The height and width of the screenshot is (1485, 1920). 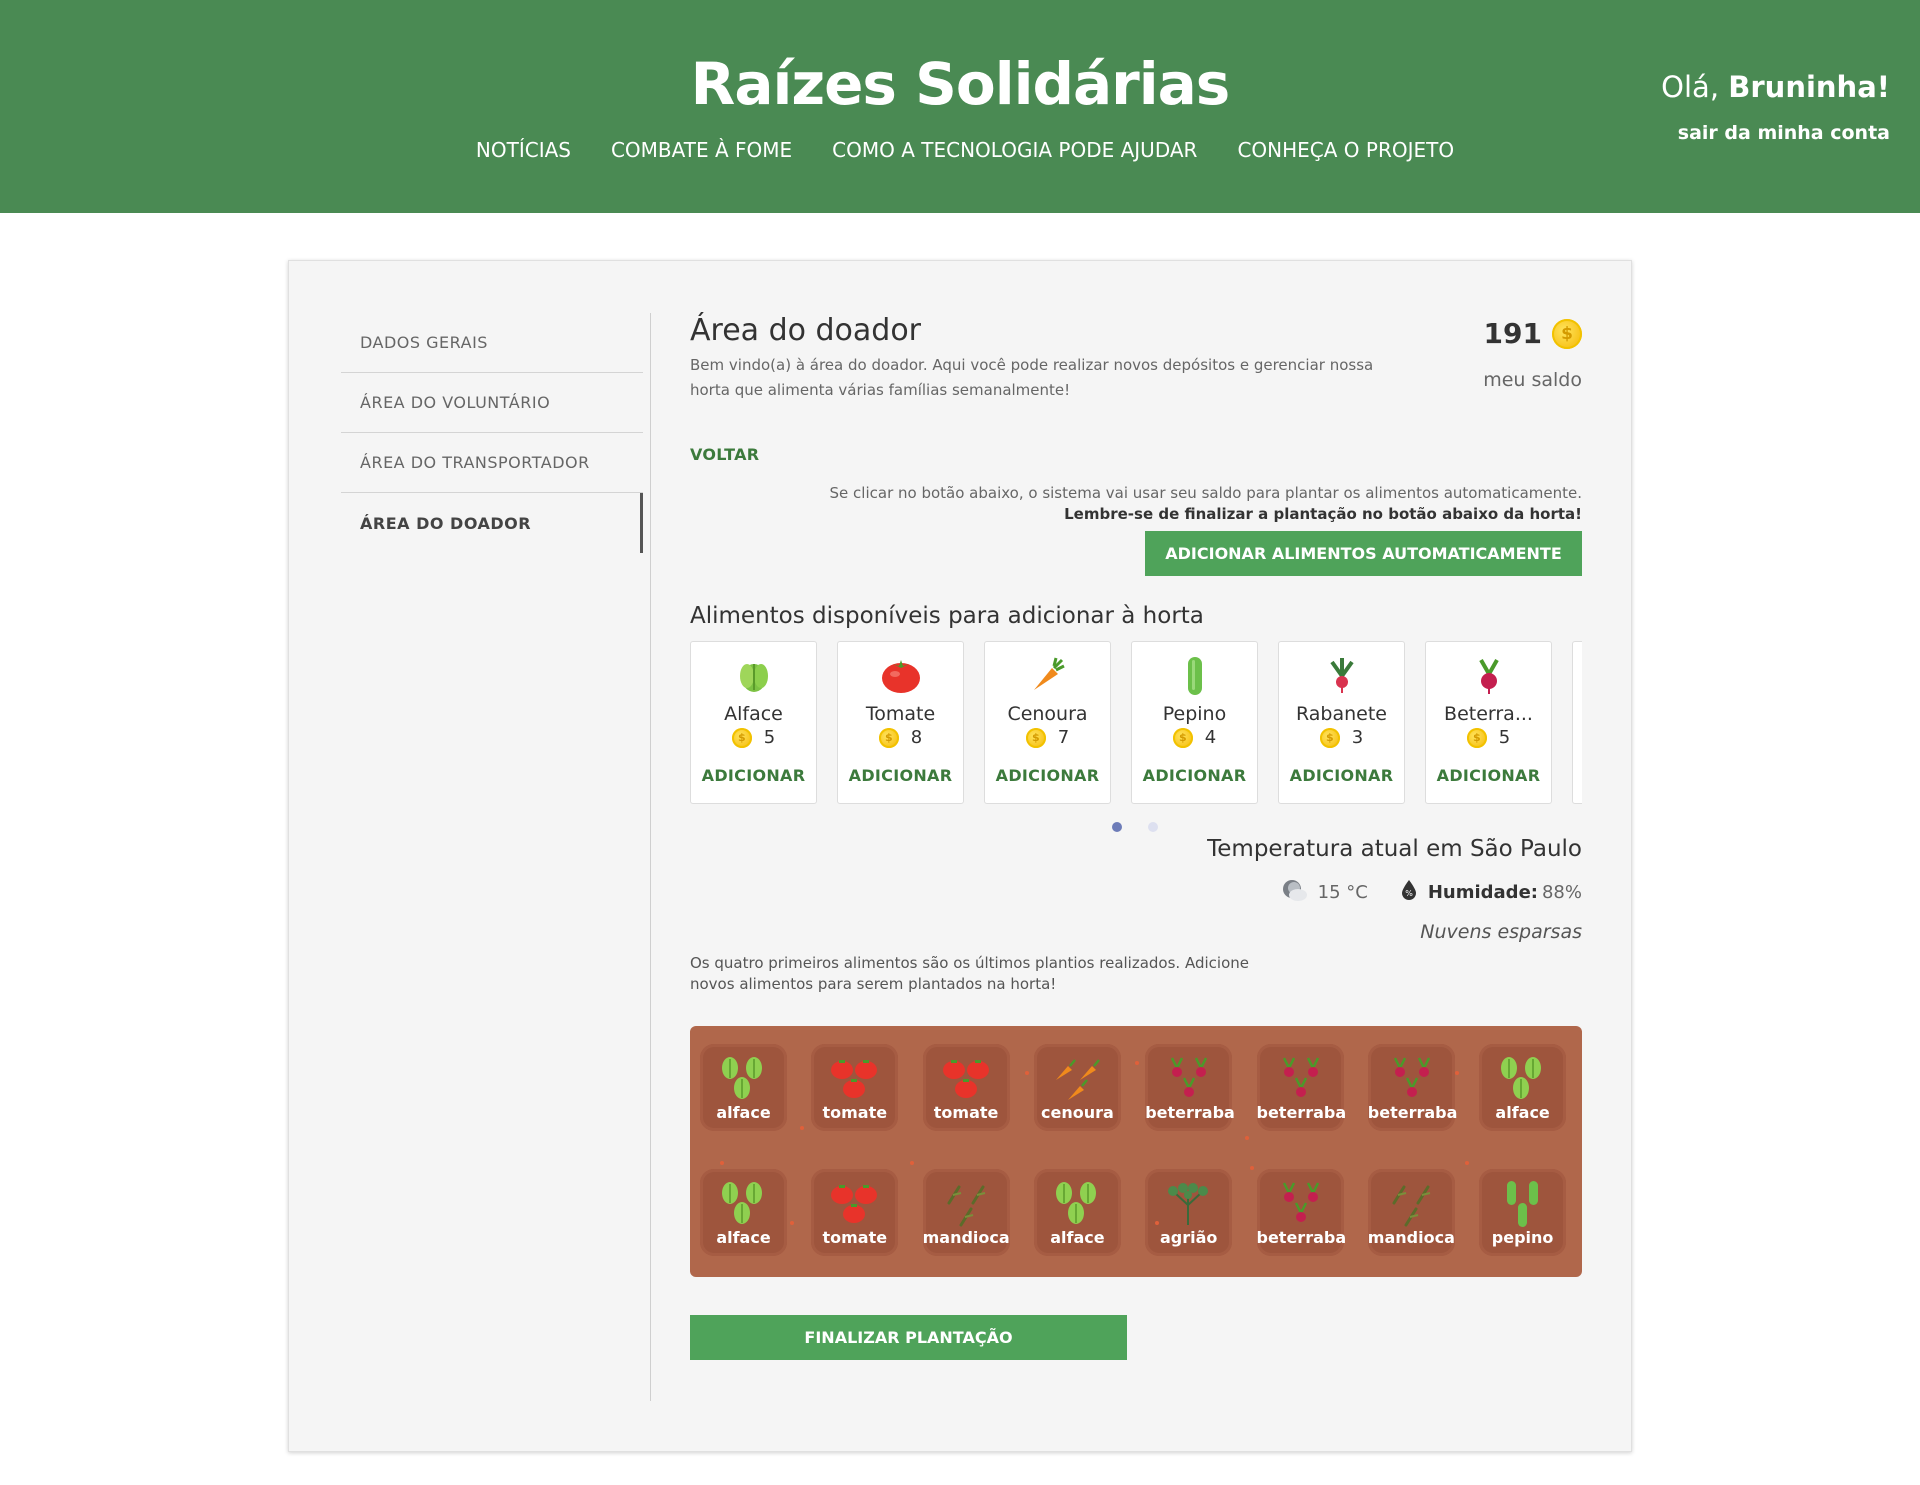 I want to click on garden-plot-label: alface, so click(x=1077, y=1237).